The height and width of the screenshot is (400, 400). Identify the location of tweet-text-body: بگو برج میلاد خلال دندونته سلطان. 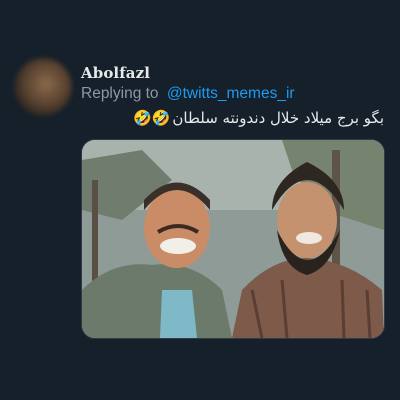
(278, 118).